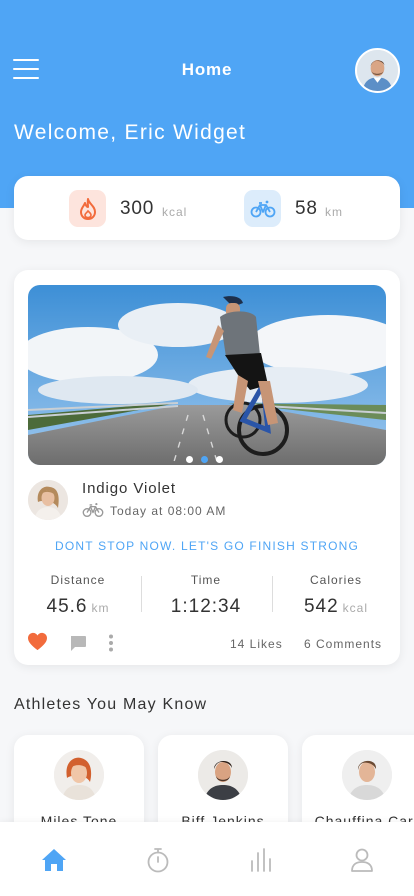 The height and width of the screenshot is (896, 414). What do you see at coordinates (334, 212) in the screenshot?
I see `distance-unit: km` at bounding box center [334, 212].